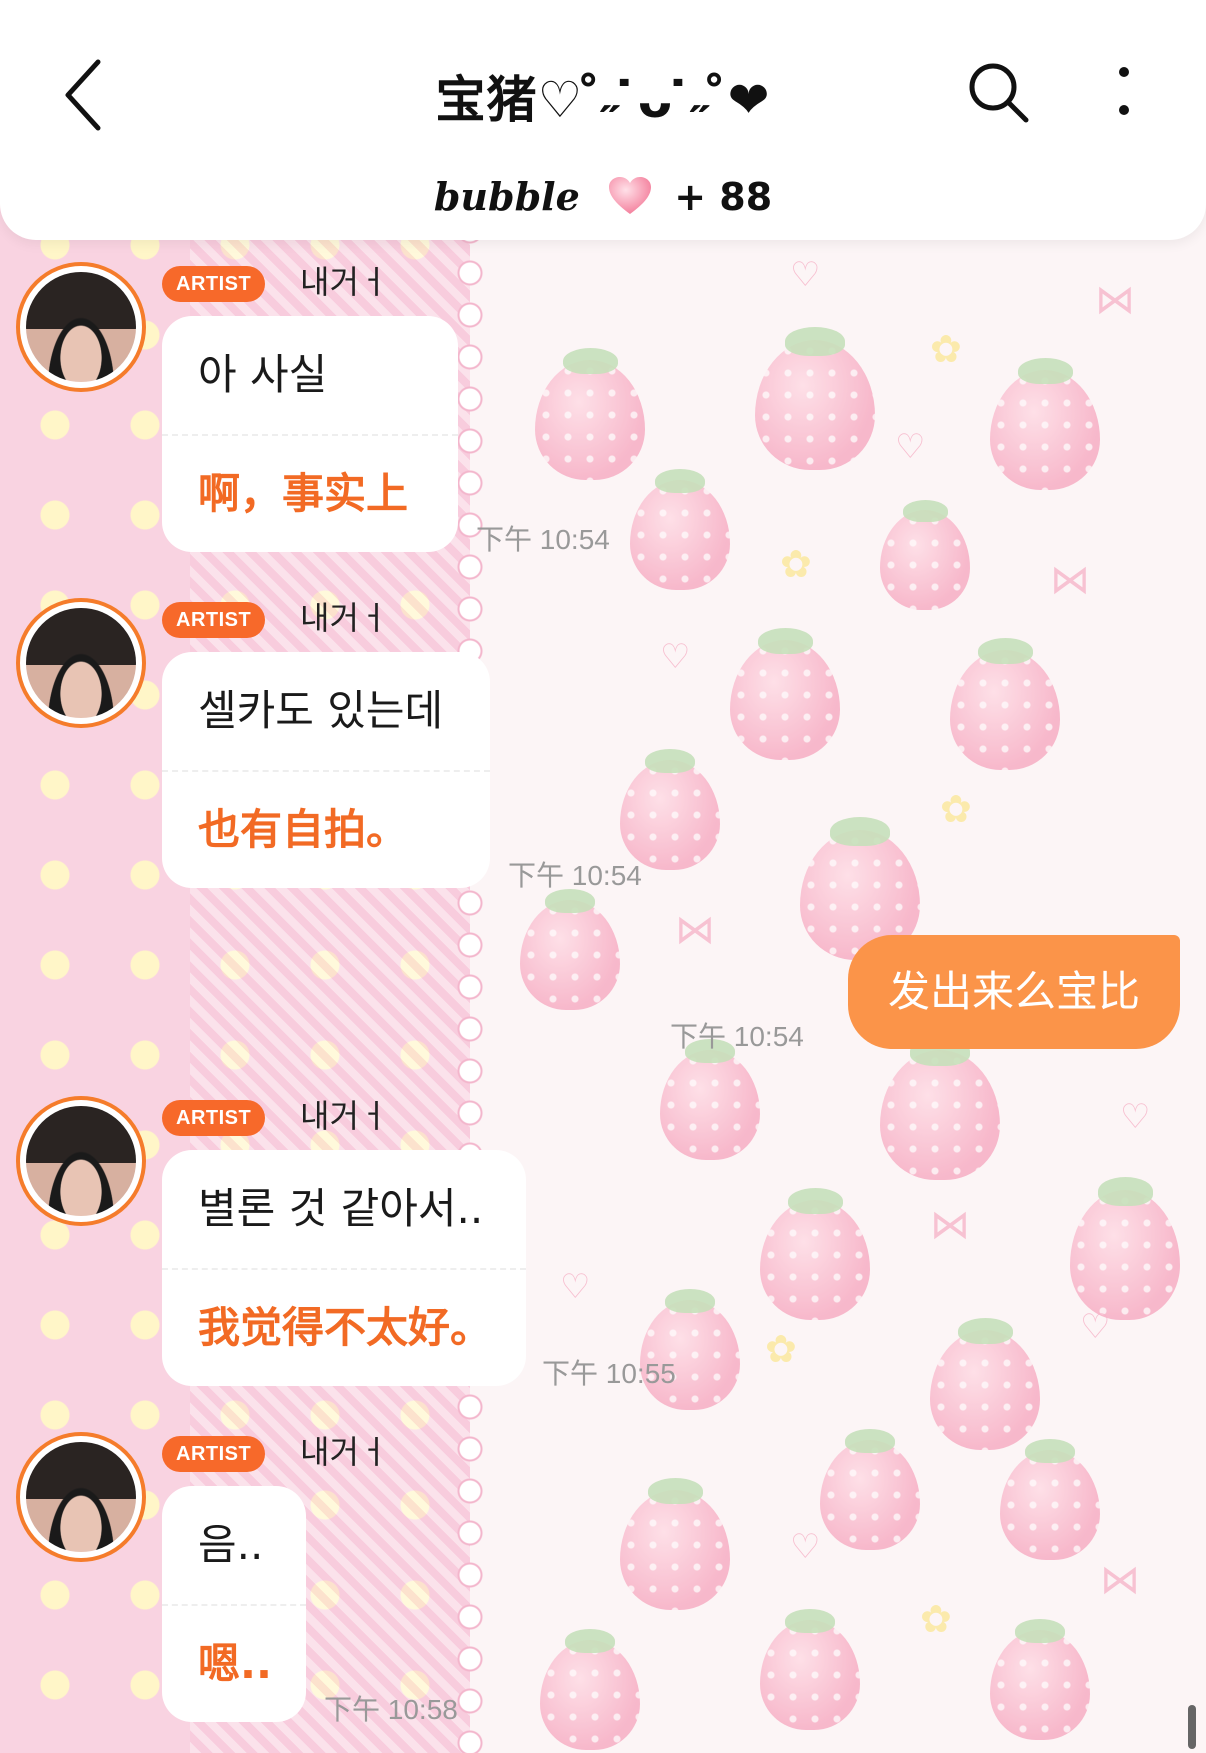  I want to click on message-bubble: 음.. 嗯.., so click(234, 1604).